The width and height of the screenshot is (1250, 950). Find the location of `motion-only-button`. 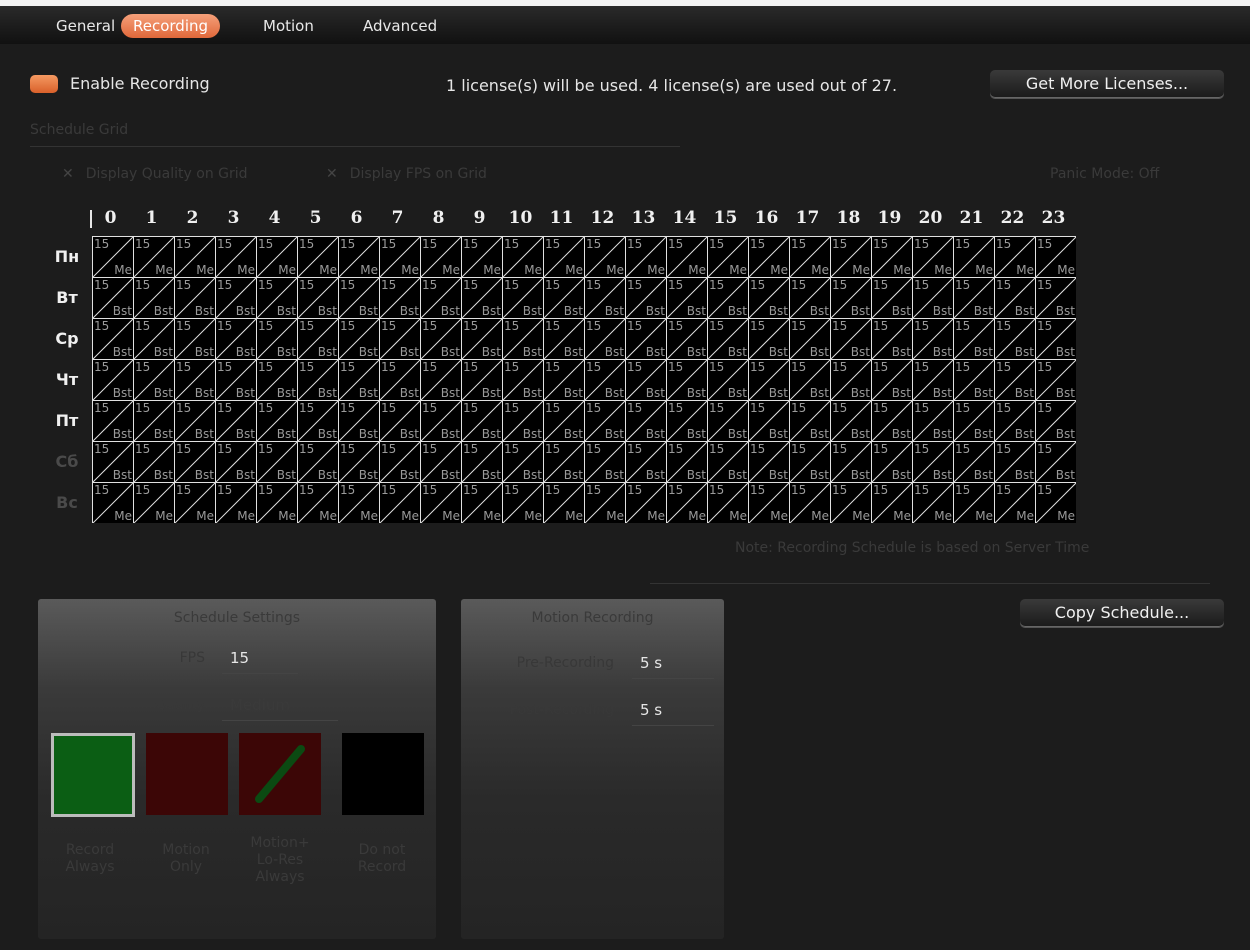

motion-only-button is located at coordinates (187, 774).